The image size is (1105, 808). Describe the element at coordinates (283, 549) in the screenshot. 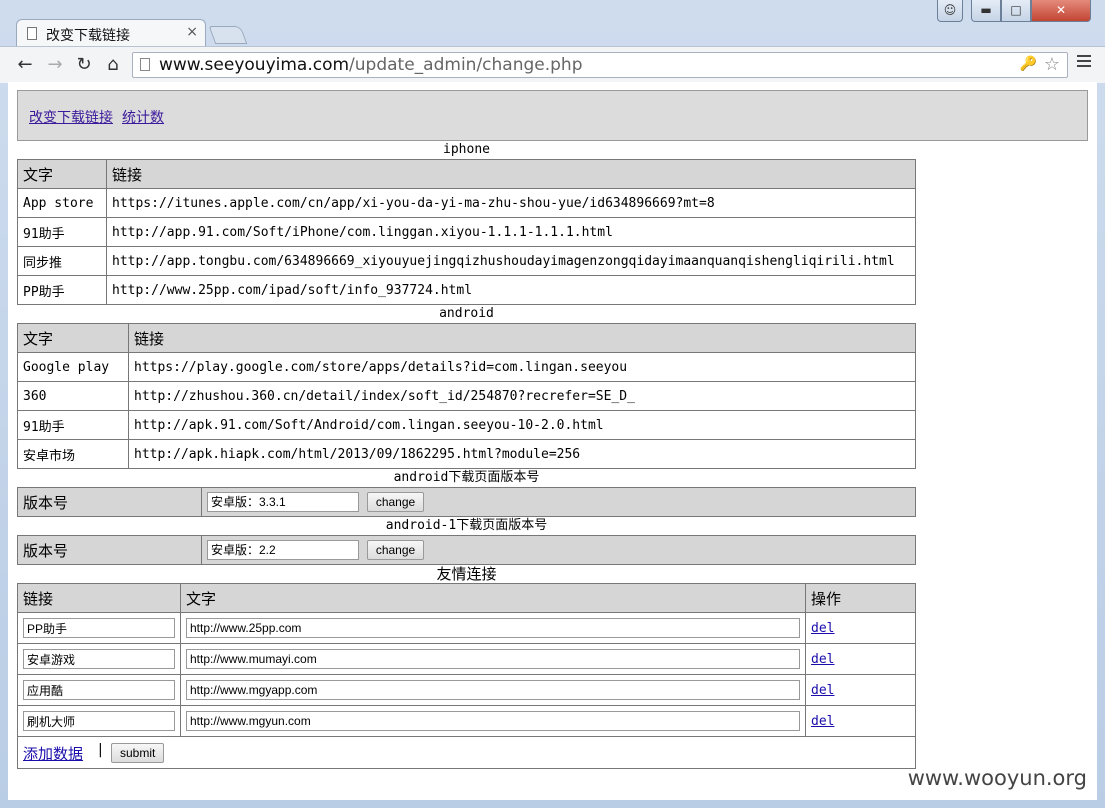

I see `android1-version-input` at that location.